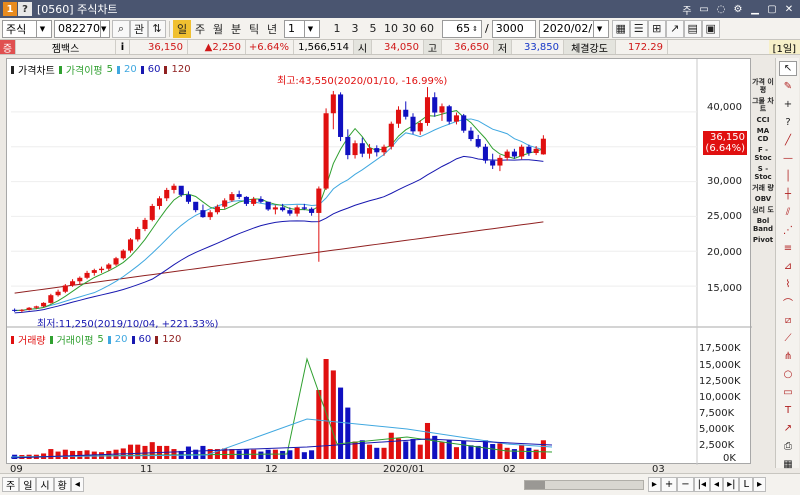 Image resolution: width=800 pixels, height=495 pixels. I want to click on cursor-icon: ↖, so click(788, 68).